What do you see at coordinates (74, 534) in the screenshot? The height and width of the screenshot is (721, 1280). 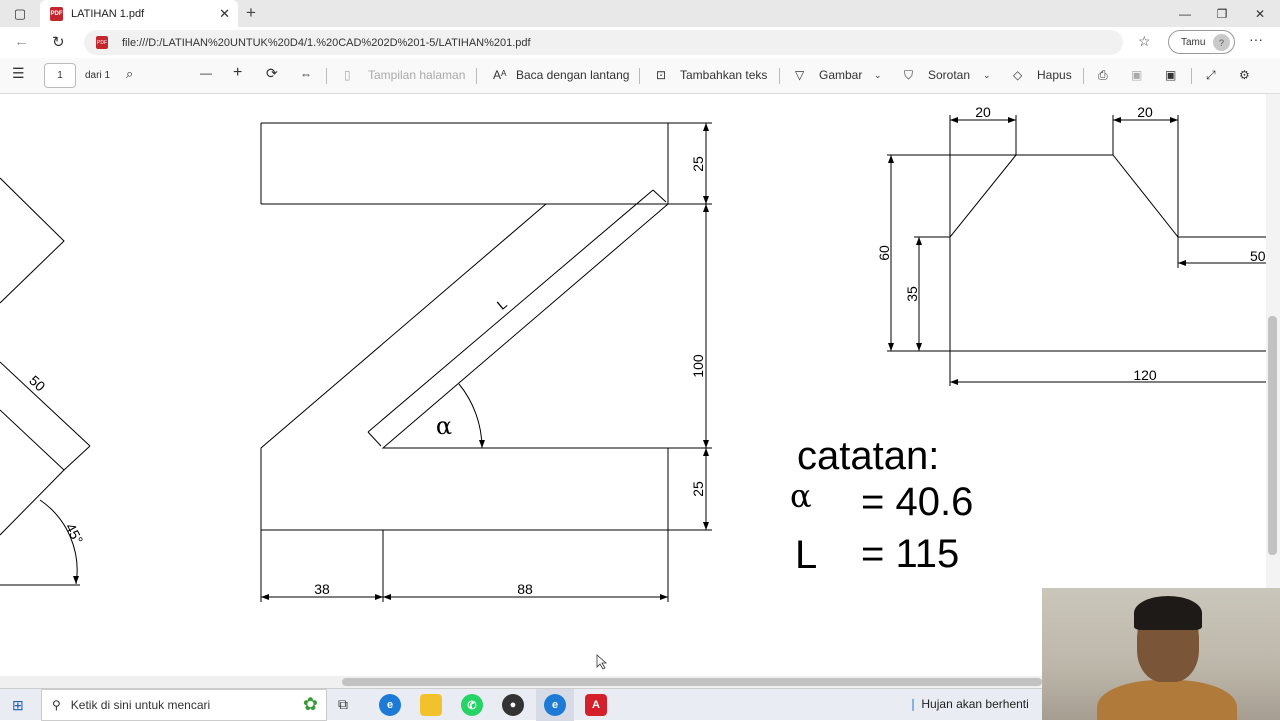 I see `dim-label: 45°` at bounding box center [74, 534].